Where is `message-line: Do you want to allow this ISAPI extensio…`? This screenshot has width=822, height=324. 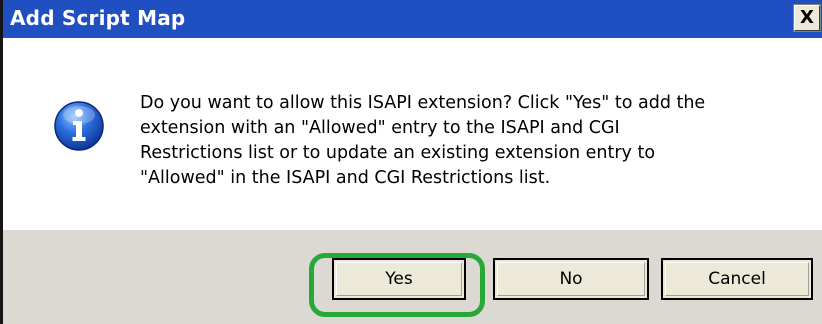 message-line: Do you want to allow this ISAPI extensio… is located at coordinates (423, 103).